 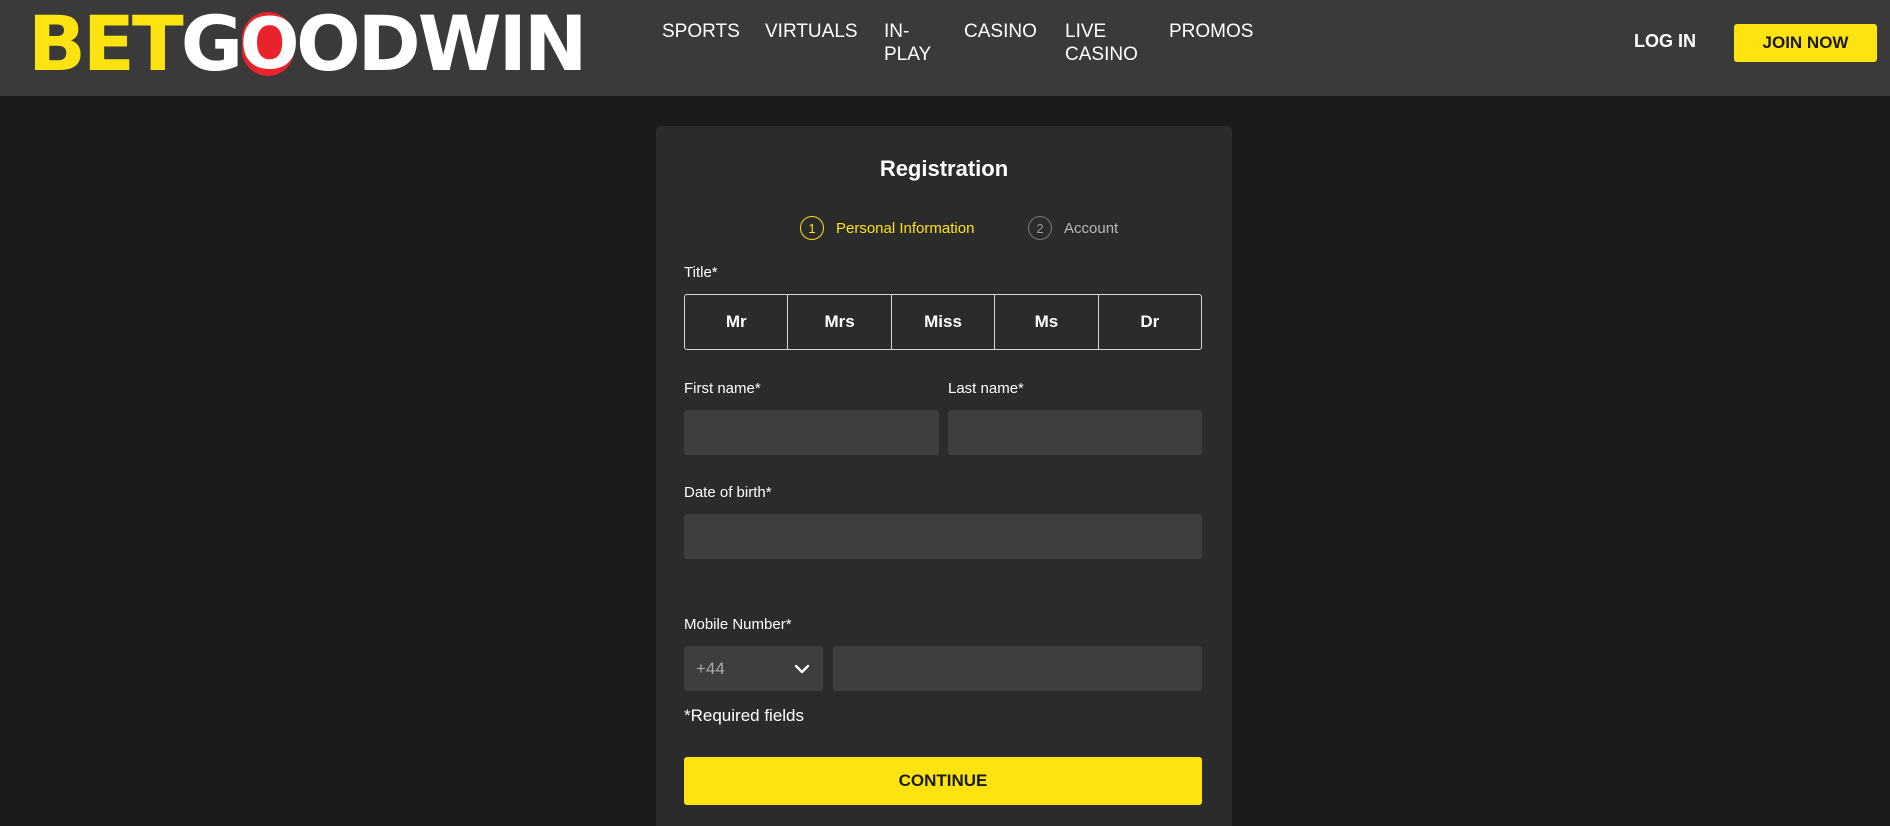 What do you see at coordinates (744, 715) in the screenshot?
I see `required-fields-note: *Required fields` at bounding box center [744, 715].